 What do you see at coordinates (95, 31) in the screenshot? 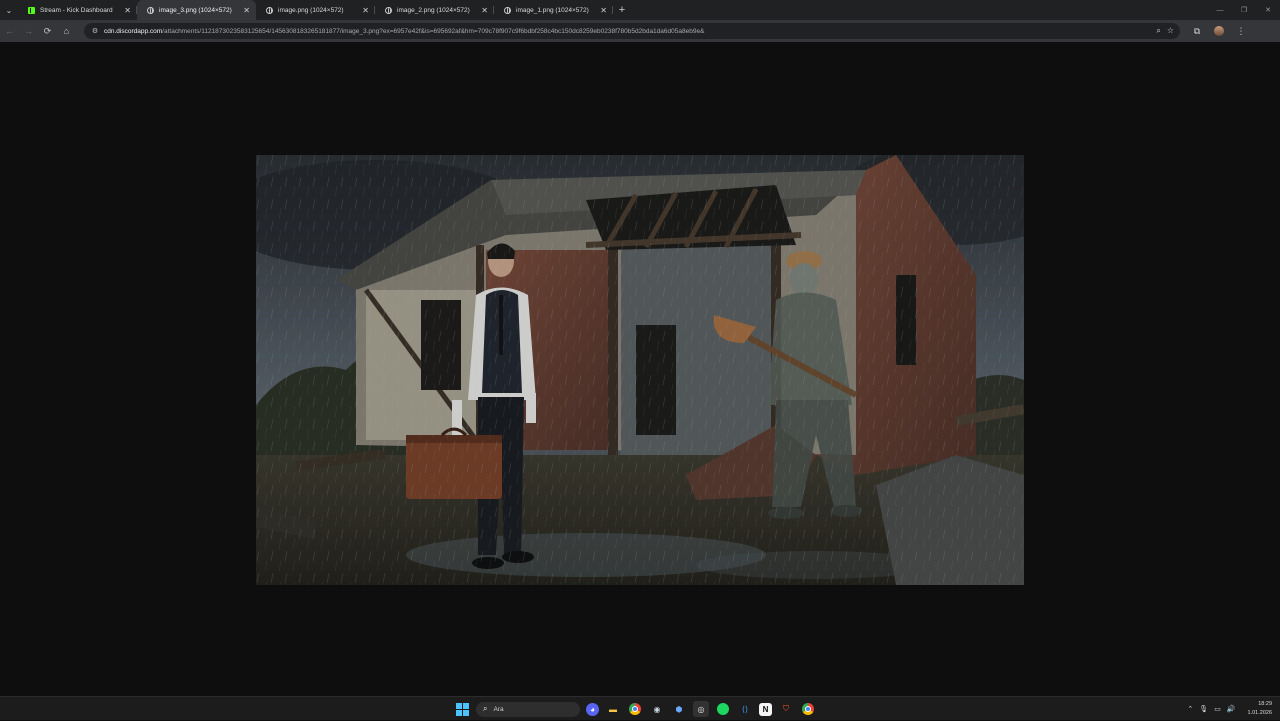
I see `site-info-icon: ⚙` at bounding box center [95, 31].